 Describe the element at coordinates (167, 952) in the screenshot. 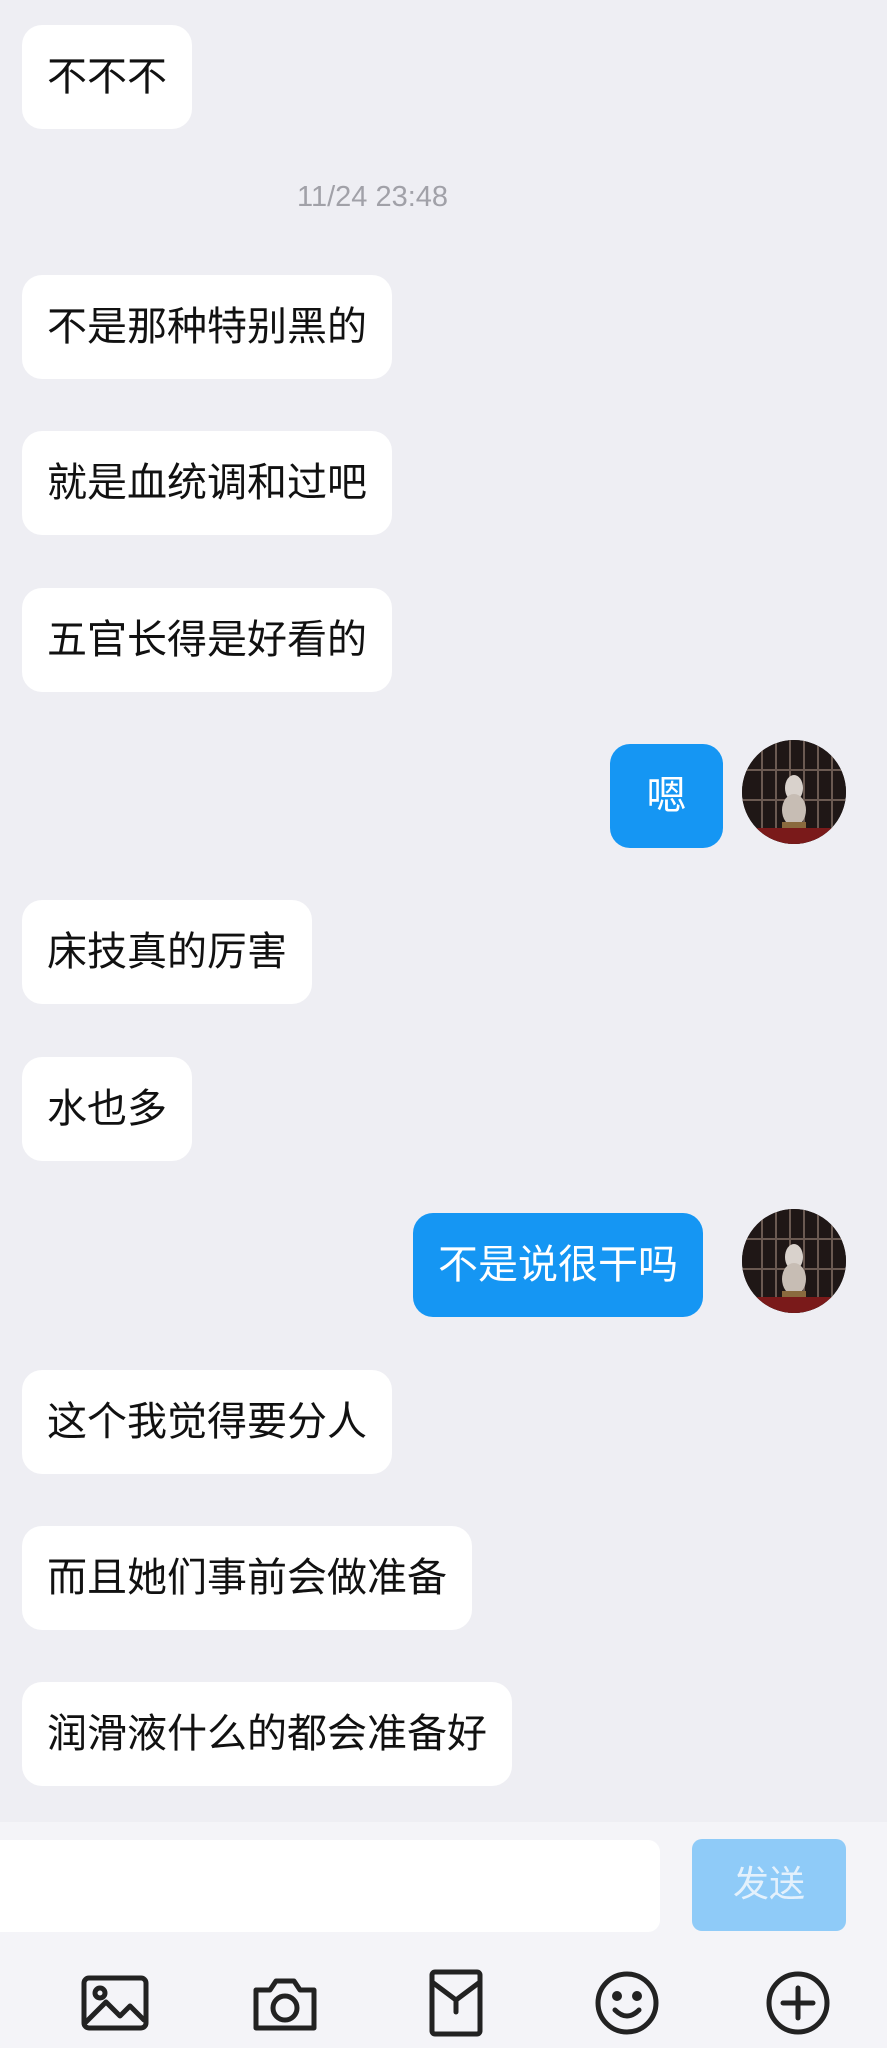

I see `incoming-message-bubble: 床技真的厉害` at that location.